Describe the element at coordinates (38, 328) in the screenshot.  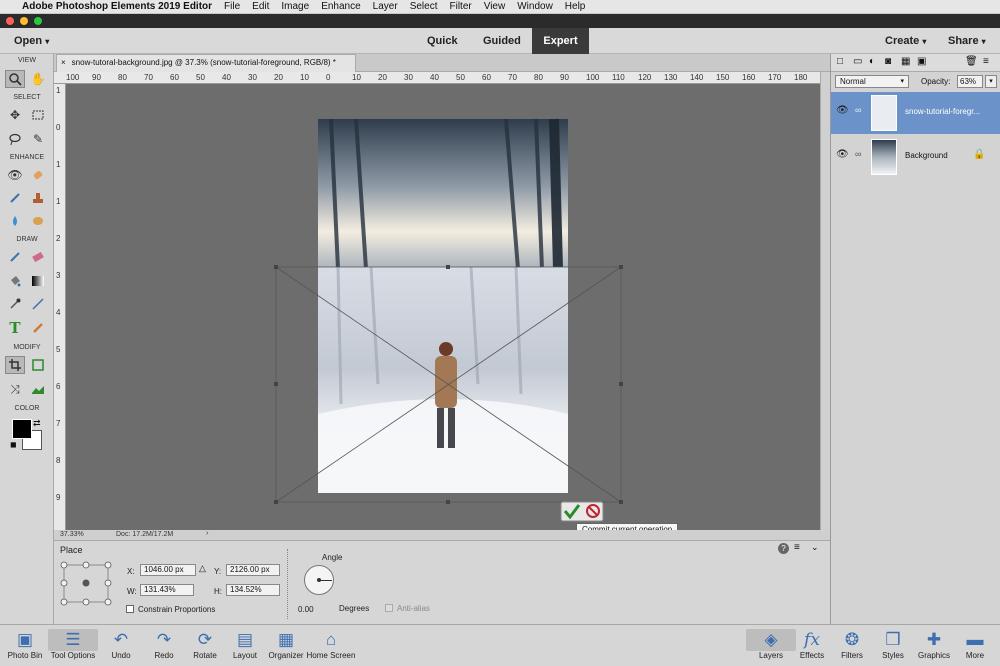
I see `pencil-tool-icon` at that location.